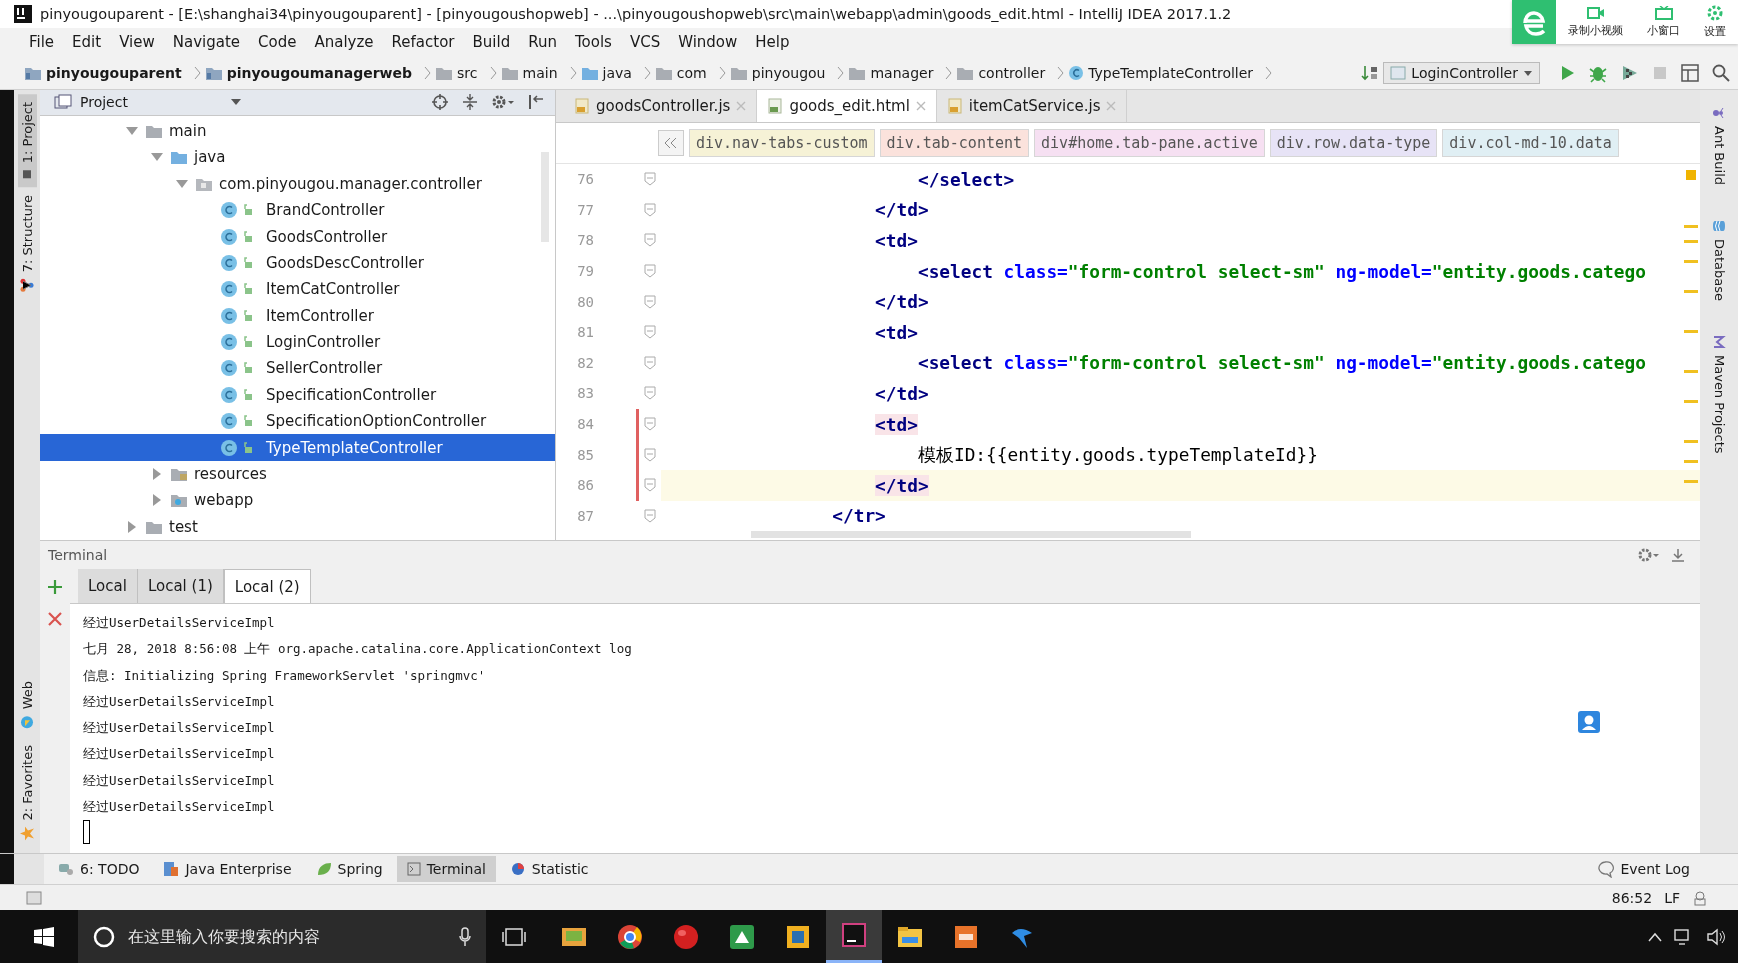  What do you see at coordinates (297, 500) in the screenshot?
I see `tree-item: webapp` at bounding box center [297, 500].